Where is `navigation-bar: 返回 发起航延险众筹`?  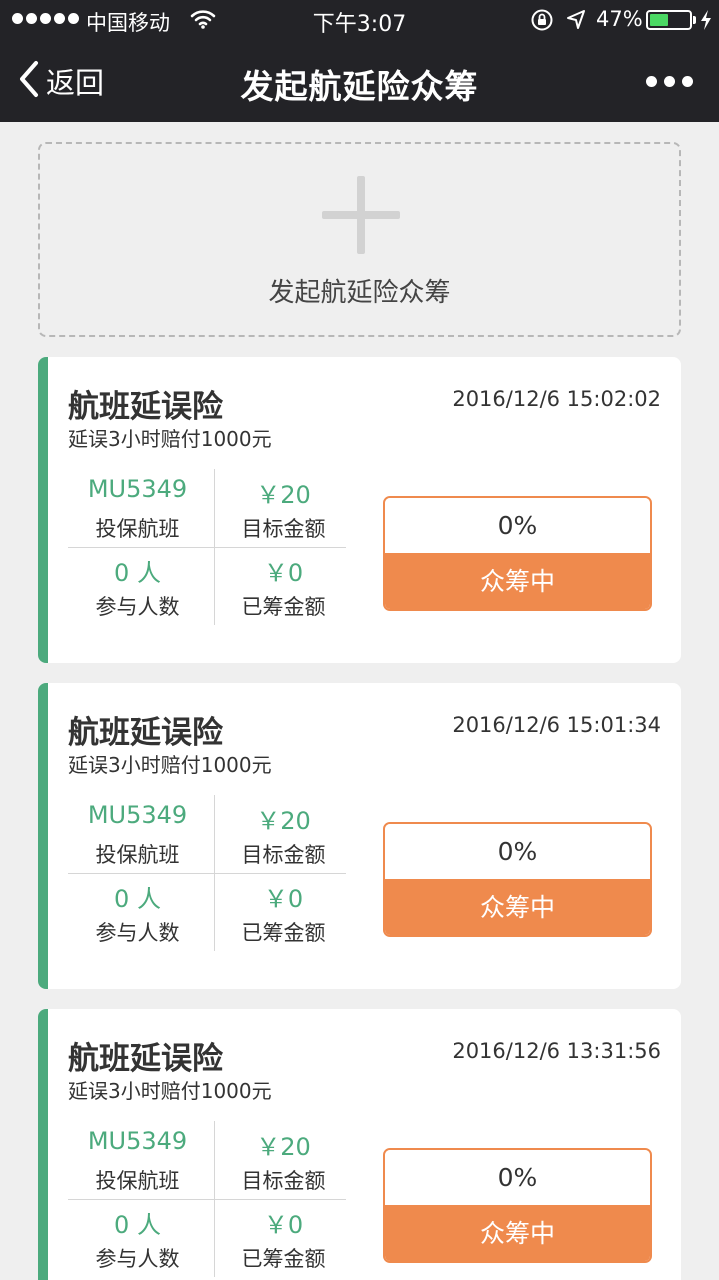 navigation-bar: 返回 发起航延险众筹 is located at coordinates (359, 81).